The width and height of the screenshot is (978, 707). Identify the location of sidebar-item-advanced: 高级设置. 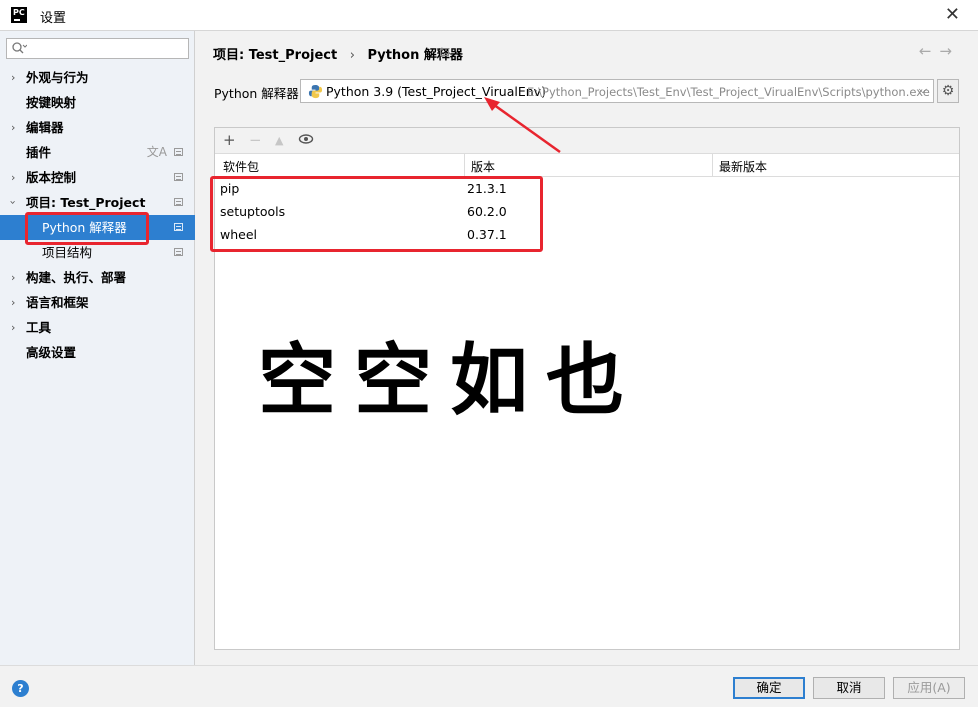
(97, 352).